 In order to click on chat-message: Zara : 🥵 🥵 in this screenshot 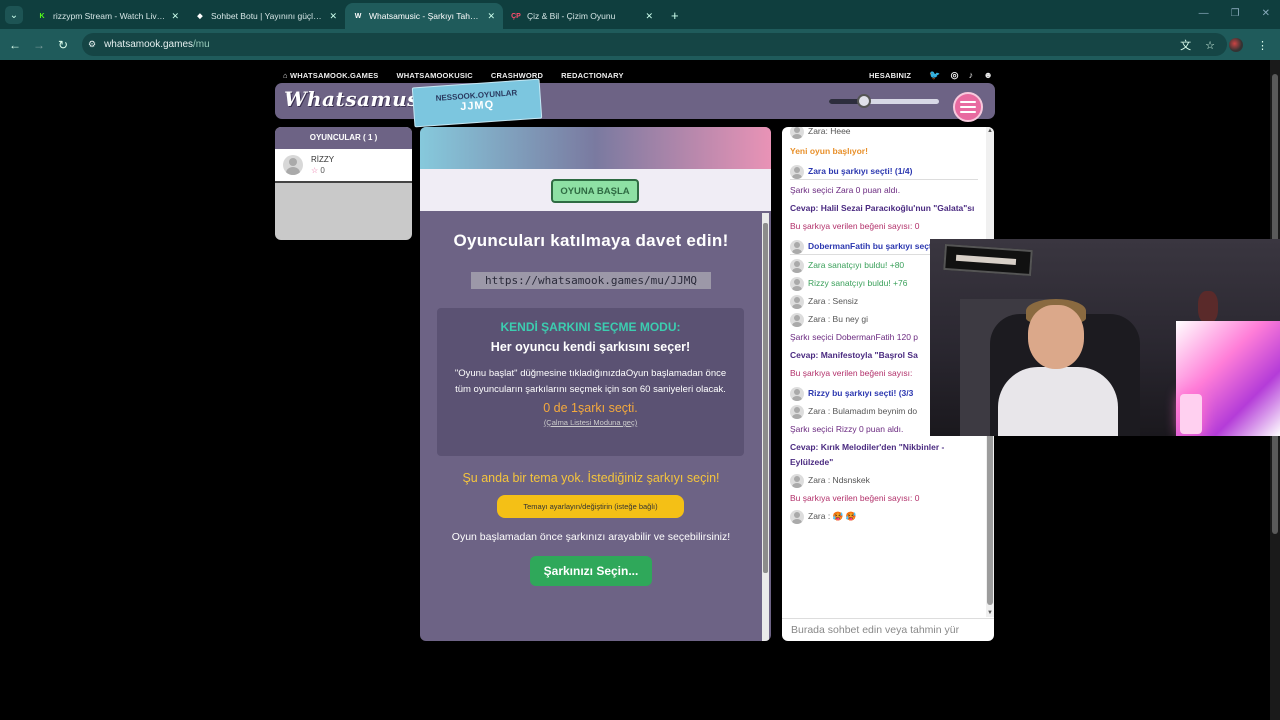, I will do `click(884, 516)`.